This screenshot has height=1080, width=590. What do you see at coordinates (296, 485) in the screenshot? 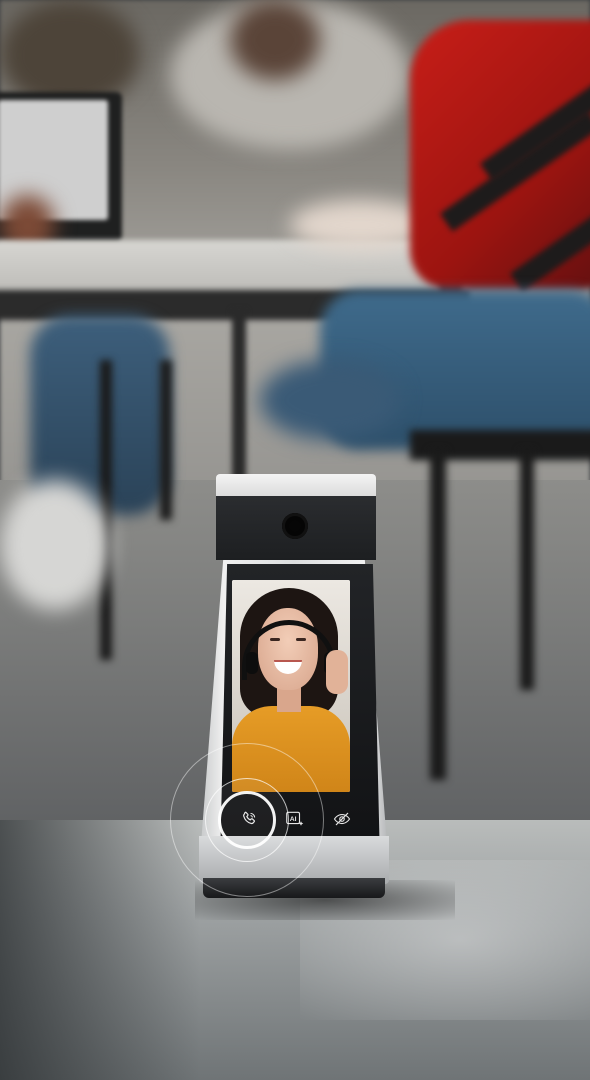
I see `device-top-cap` at bounding box center [296, 485].